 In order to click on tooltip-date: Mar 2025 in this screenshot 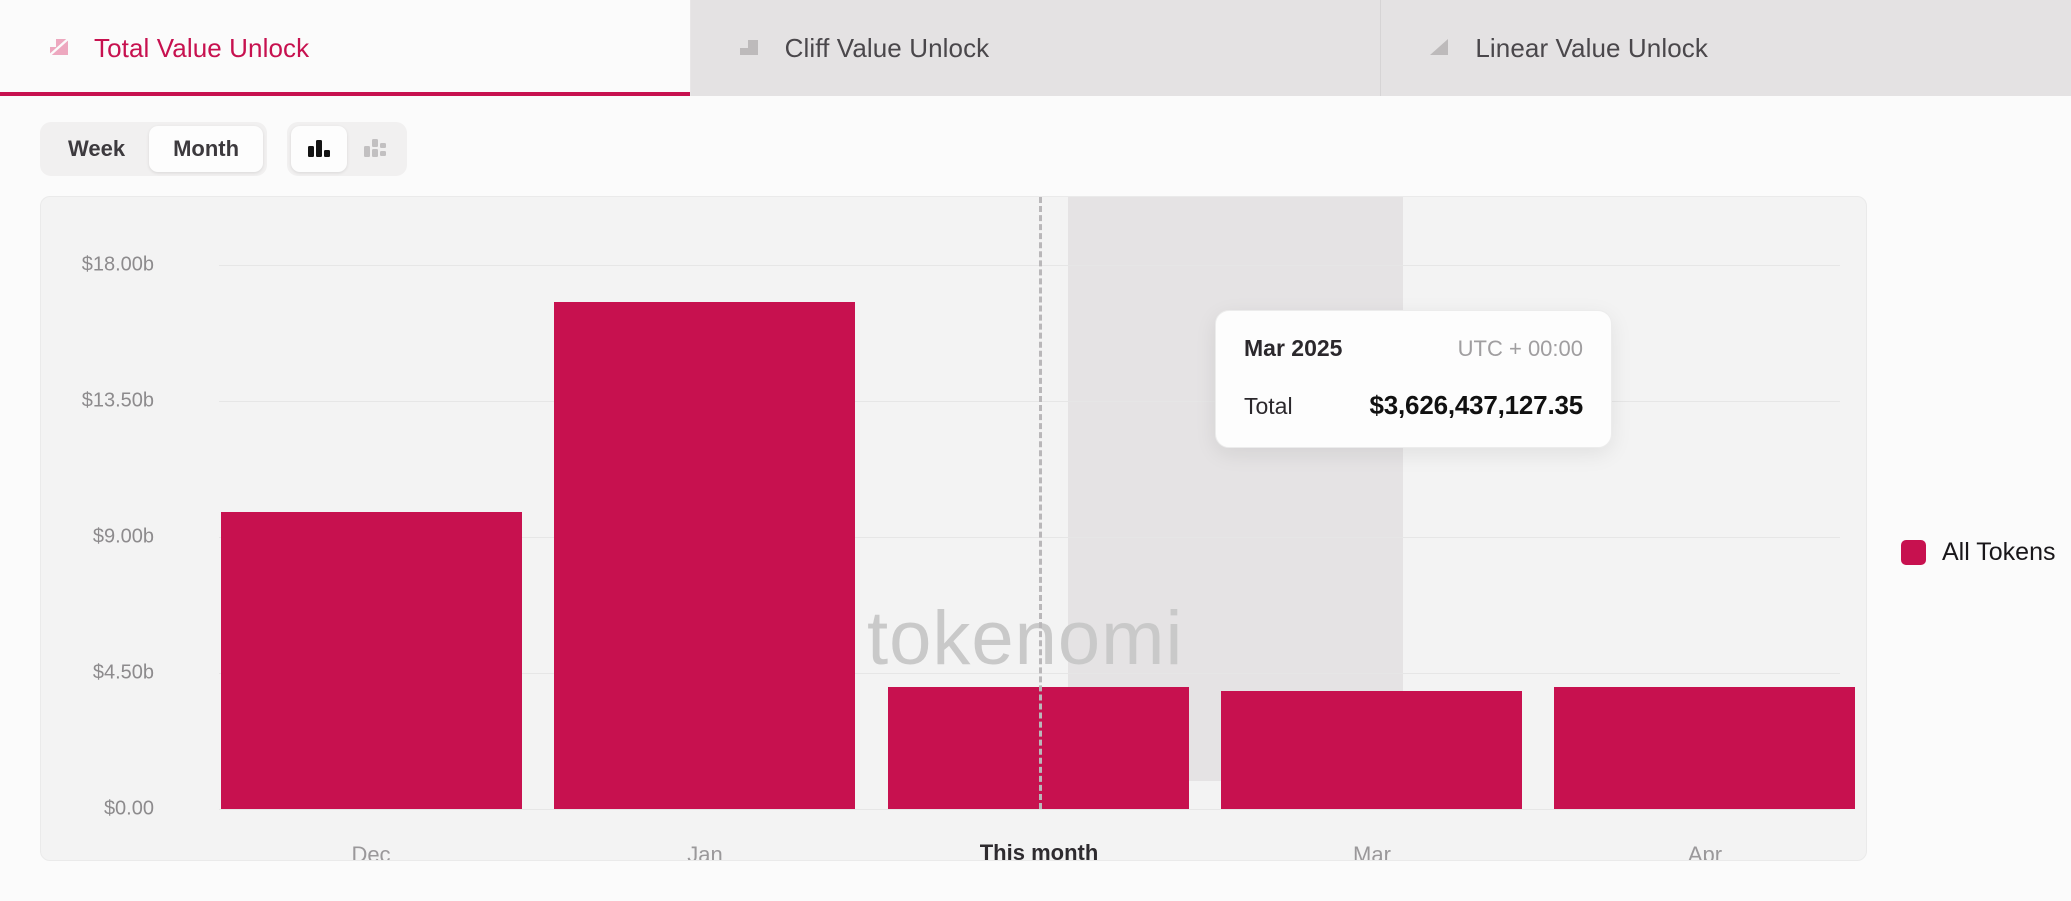, I will do `click(1293, 348)`.